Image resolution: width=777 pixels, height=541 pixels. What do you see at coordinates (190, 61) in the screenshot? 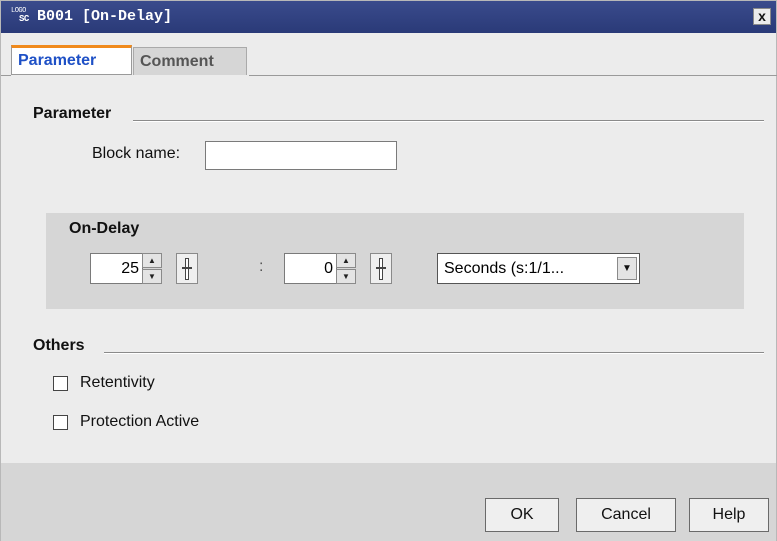
I see `tab-comment: Comment` at bounding box center [190, 61].